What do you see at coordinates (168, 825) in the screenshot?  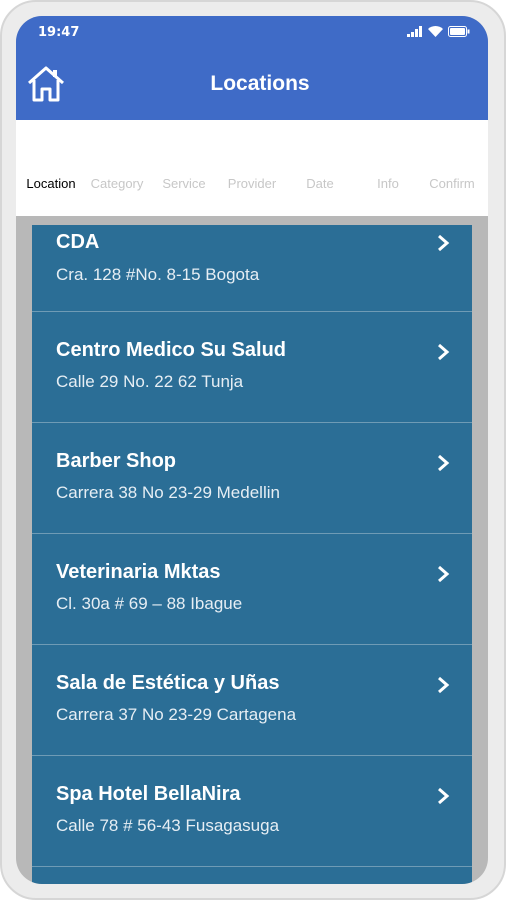 I see `location-address: Calle 78 # 56-43 Fusagasuga` at bounding box center [168, 825].